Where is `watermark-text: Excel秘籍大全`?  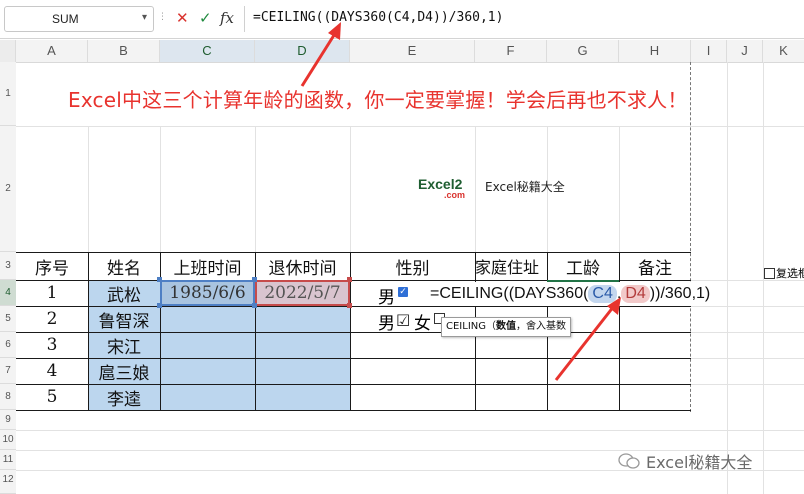
watermark-text: Excel秘籍大全 is located at coordinates (699, 462).